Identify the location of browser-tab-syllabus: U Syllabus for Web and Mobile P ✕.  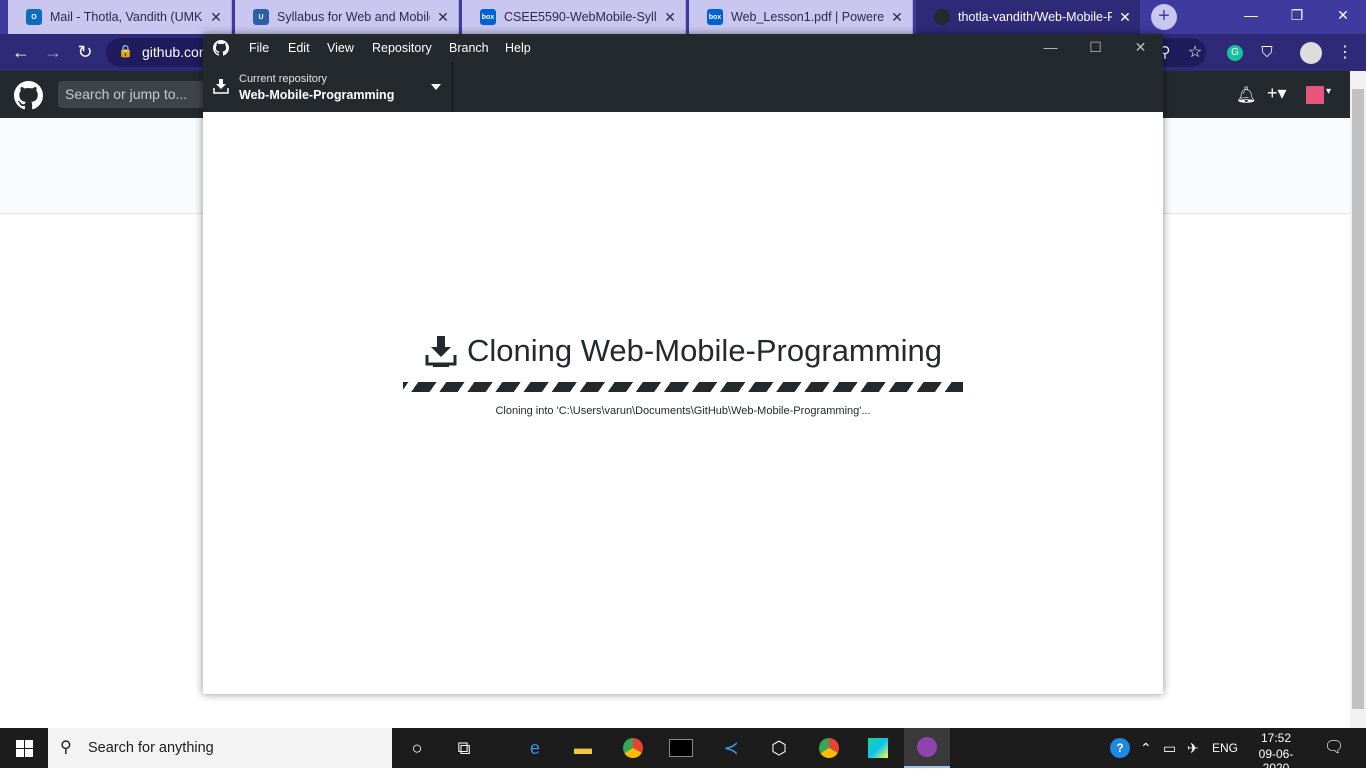
(347, 17).